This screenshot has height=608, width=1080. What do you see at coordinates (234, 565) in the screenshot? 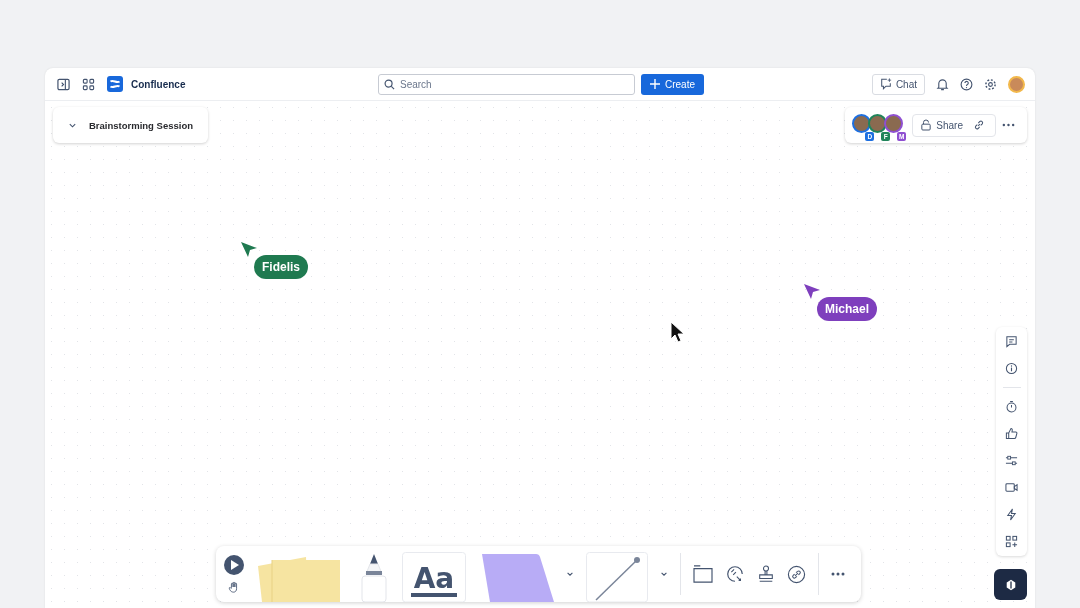
I see `select-tool-icon` at bounding box center [234, 565].